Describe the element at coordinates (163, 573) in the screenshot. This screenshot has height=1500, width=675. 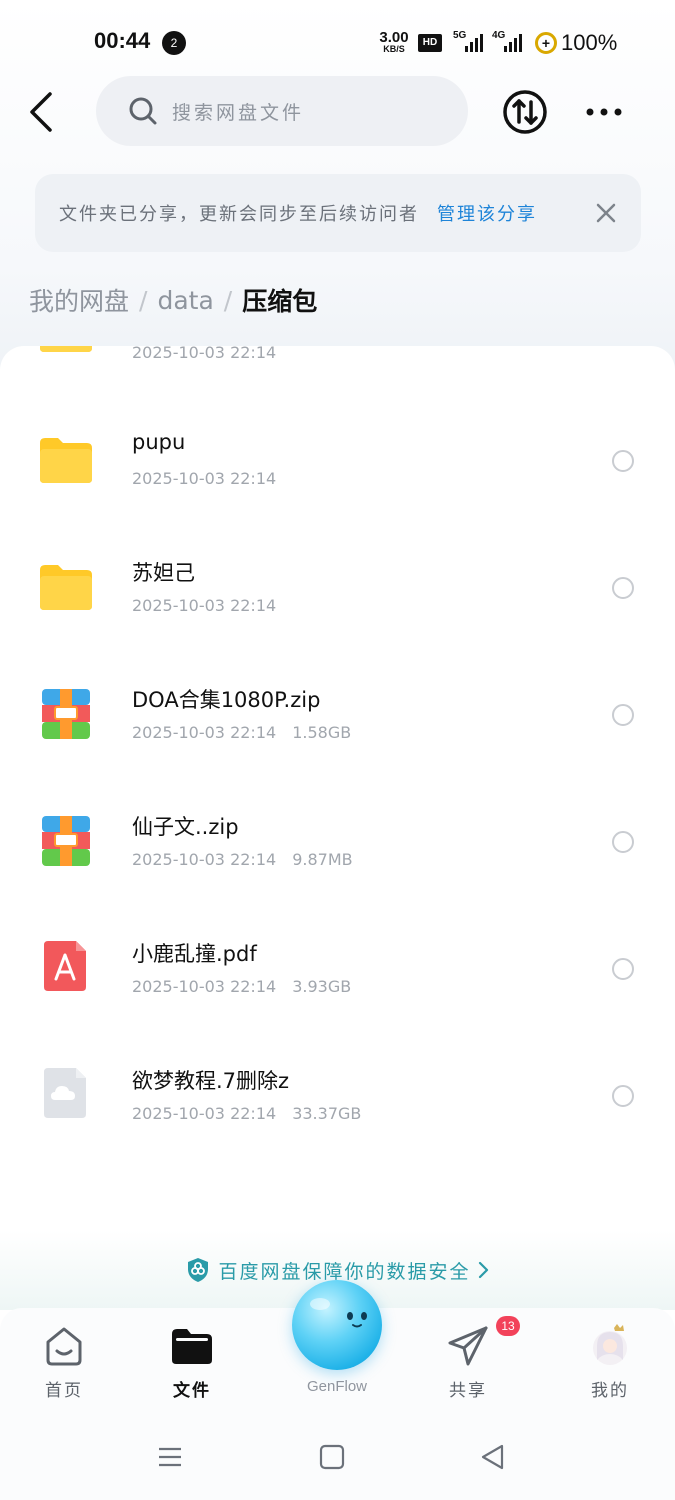
I see `file-name: 苏妲己` at that location.